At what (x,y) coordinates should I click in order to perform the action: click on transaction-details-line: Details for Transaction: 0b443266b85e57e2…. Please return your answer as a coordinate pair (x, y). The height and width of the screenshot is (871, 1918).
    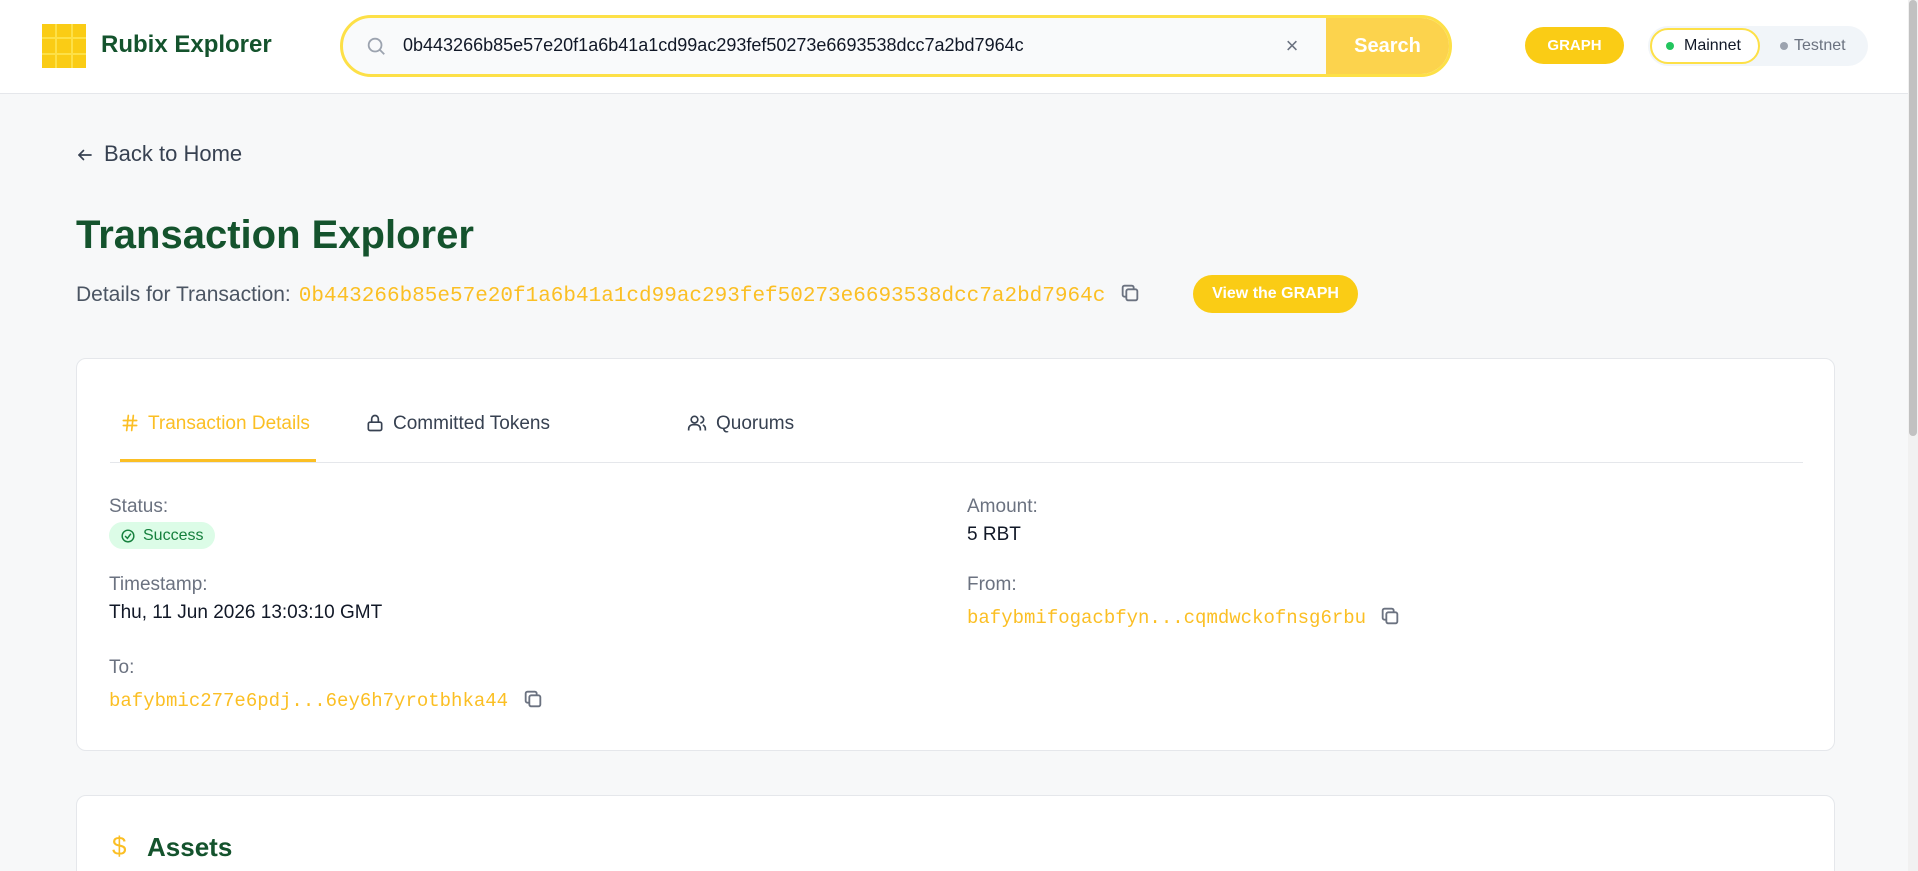
    Looking at the image, I should click on (608, 295).